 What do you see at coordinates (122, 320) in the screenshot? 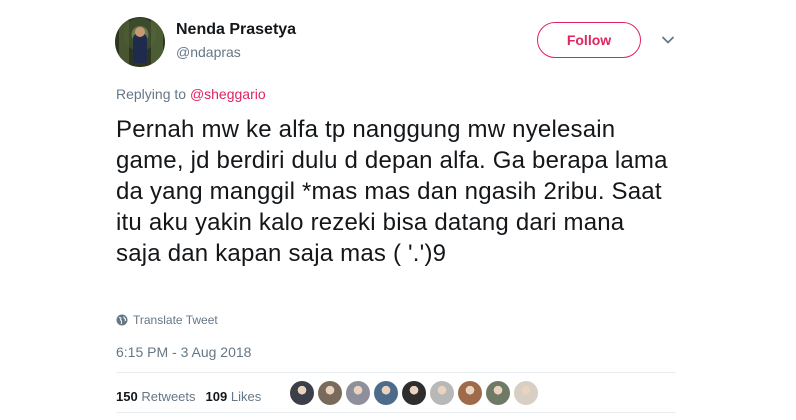
I see `globe-icon` at bounding box center [122, 320].